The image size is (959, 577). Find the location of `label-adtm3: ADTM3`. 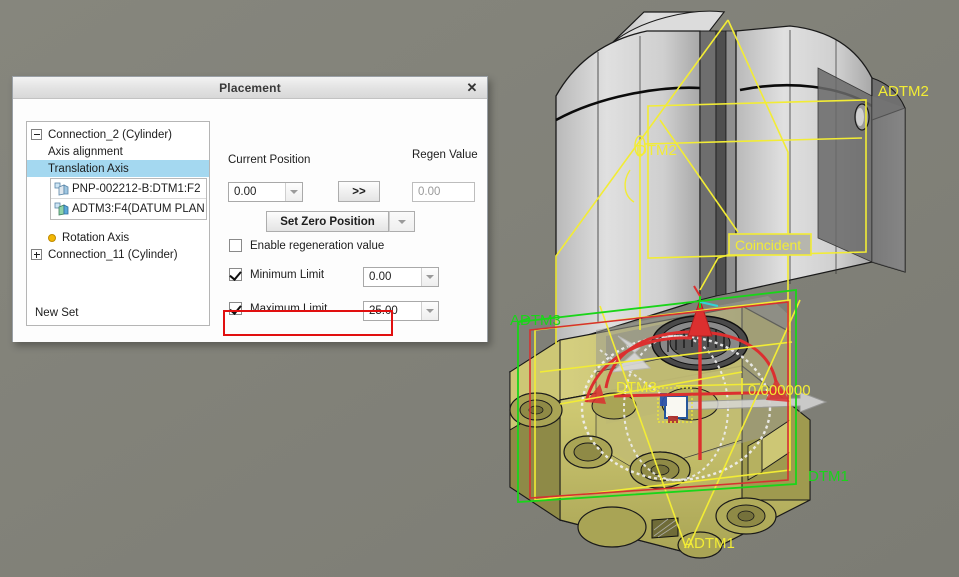

label-adtm3: ADTM3 is located at coordinates (535, 320).